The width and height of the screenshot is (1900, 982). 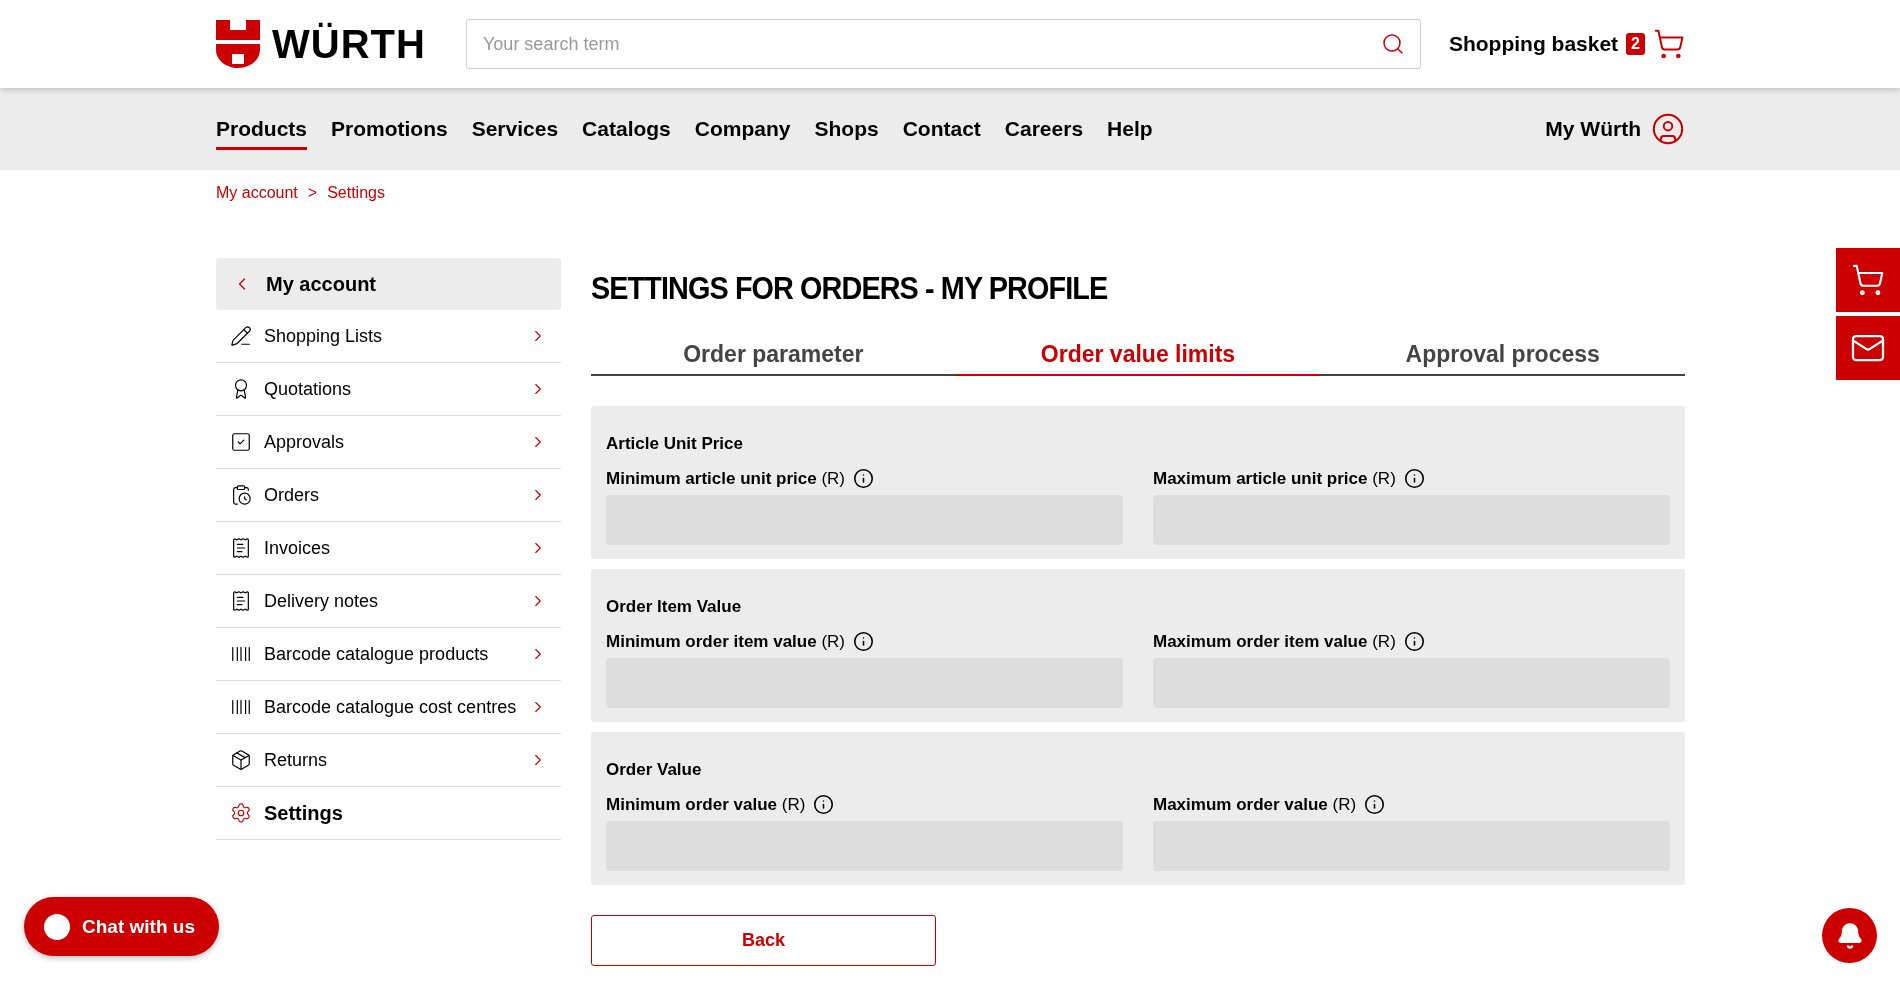 I want to click on field-label: Minimum order item value (R), so click(x=725, y=641).